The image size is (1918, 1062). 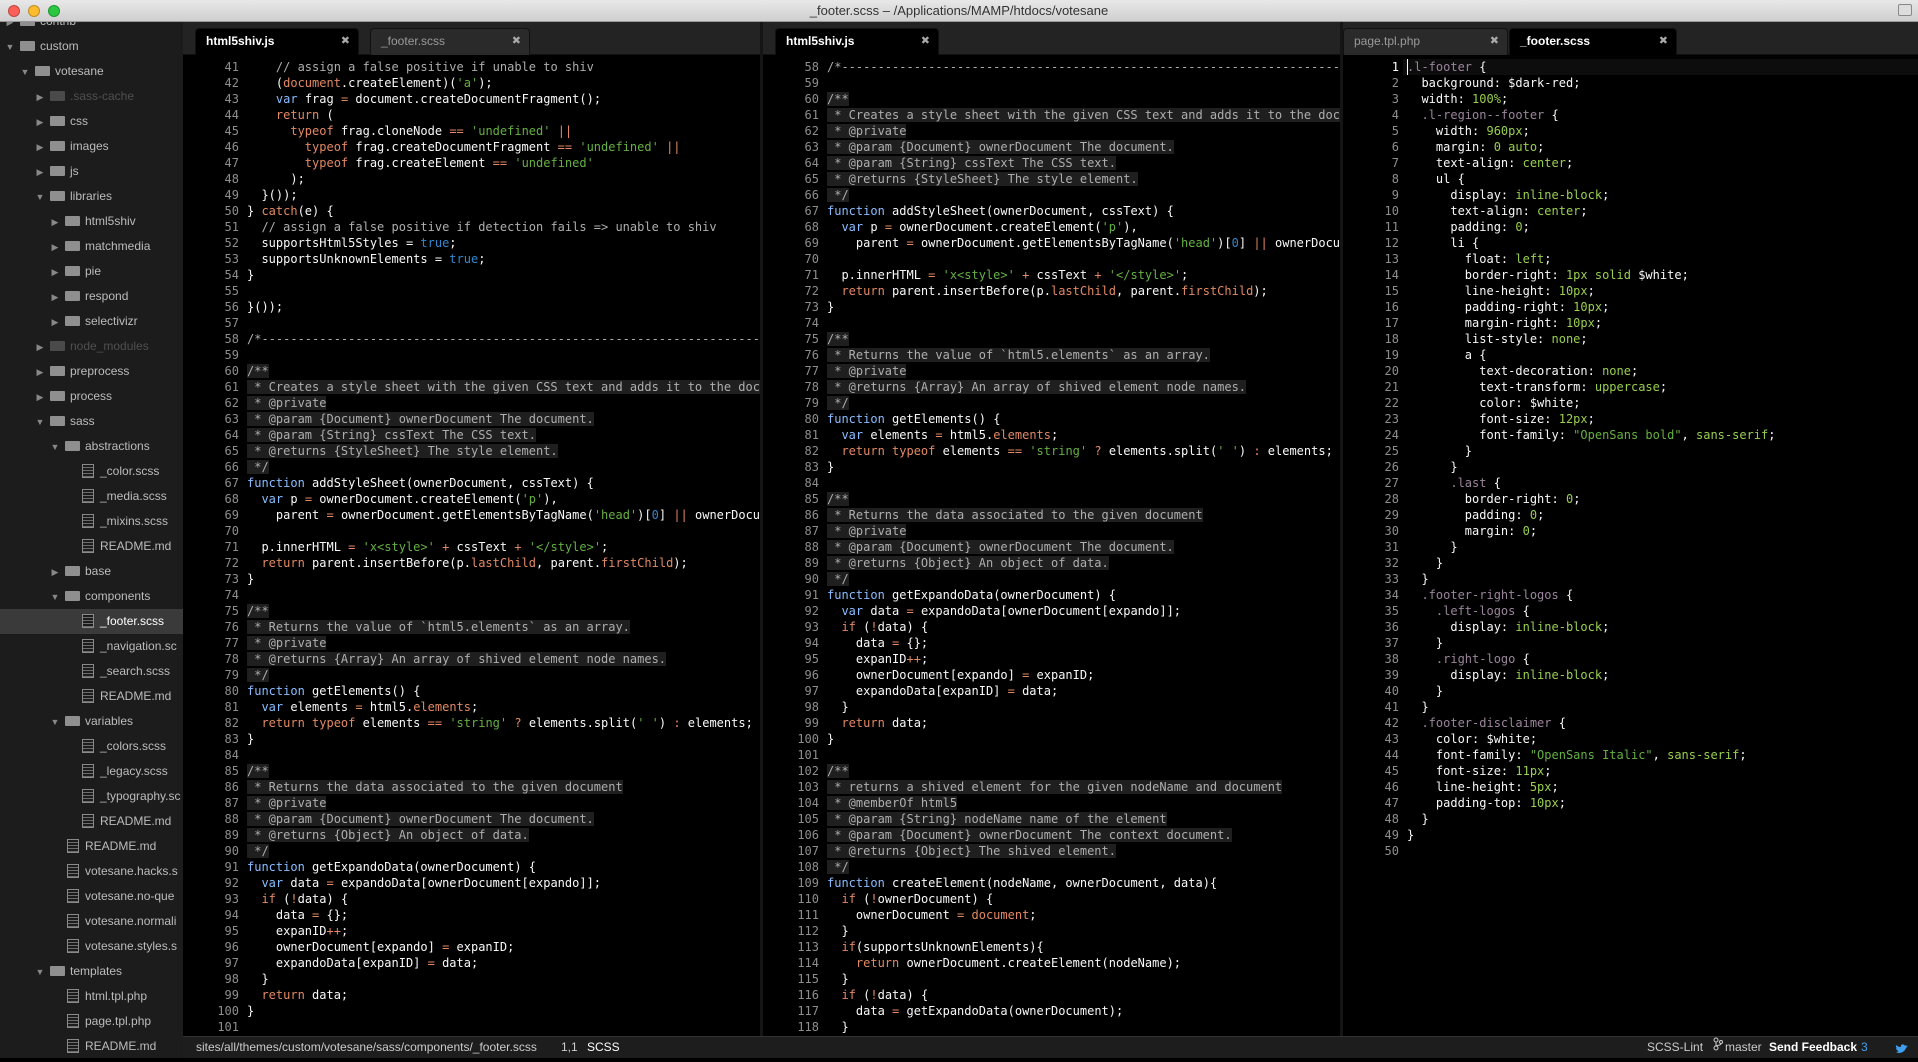 I want to click on sidebar-file: _footer.scss, so click(x=91, y=621).